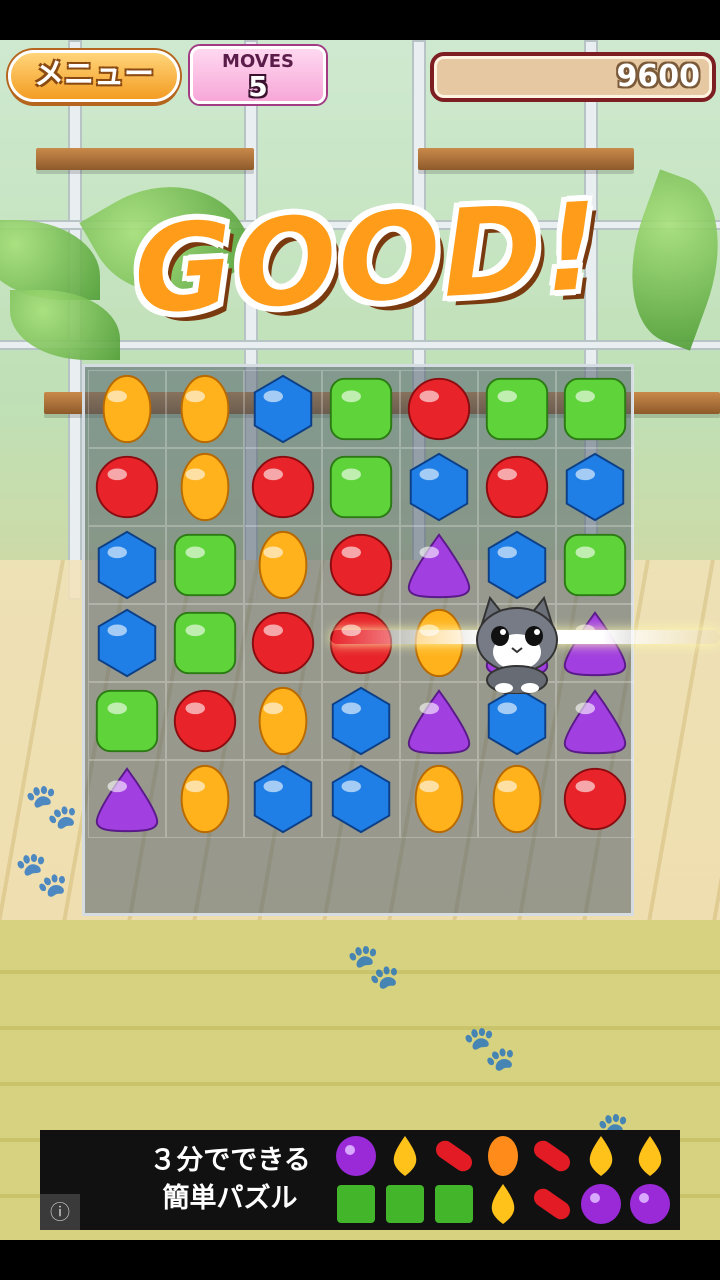 The width and height of the screenshot is (720, 1280). What do you see at coordinates (658, 76) in the screenshot?
I see `score-value: 9600` at bounding box center [658, 76].